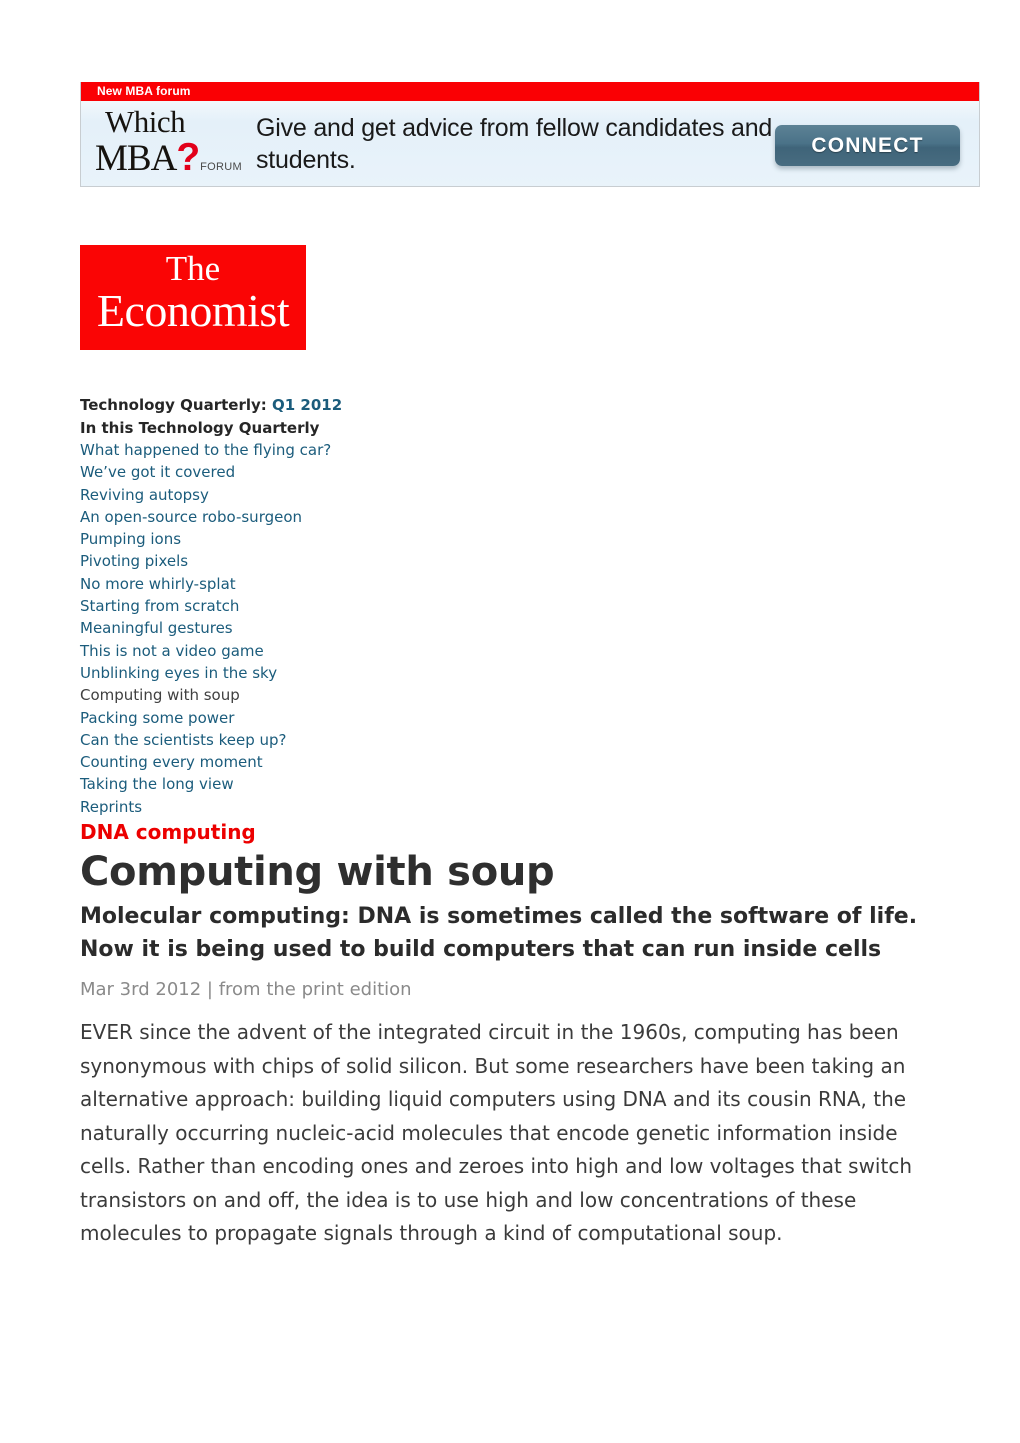 Image resolution: width=1020 pixels, height=1443 pixels. Describe the element at coordinates (512, 990) in the screenshot. I see `article-byline: Mar 3rd 2012 | from the print edition` at that location.